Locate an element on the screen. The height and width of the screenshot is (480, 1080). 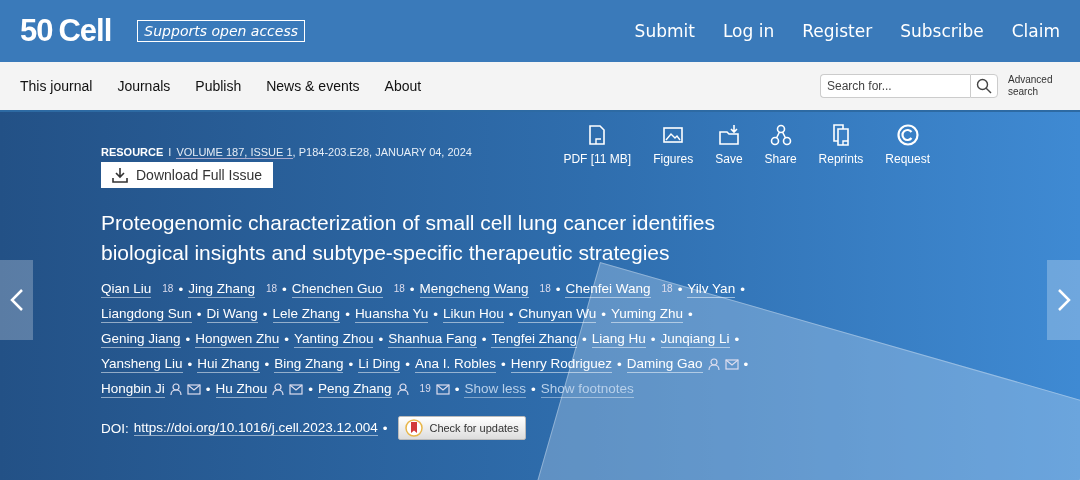
author-link: Mengcheng Wang is located at coordinates (474, 289).